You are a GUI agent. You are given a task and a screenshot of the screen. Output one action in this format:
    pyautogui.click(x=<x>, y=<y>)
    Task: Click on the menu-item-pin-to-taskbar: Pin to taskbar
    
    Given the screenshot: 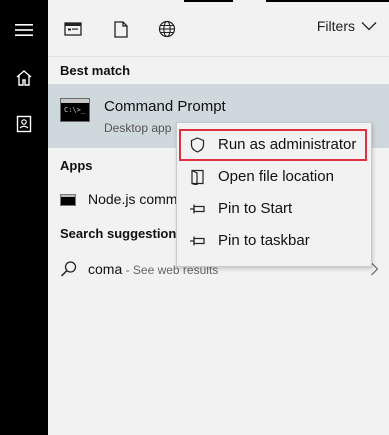 What is the action you would take?
    pyautogui.click(x=273, y=241)
    